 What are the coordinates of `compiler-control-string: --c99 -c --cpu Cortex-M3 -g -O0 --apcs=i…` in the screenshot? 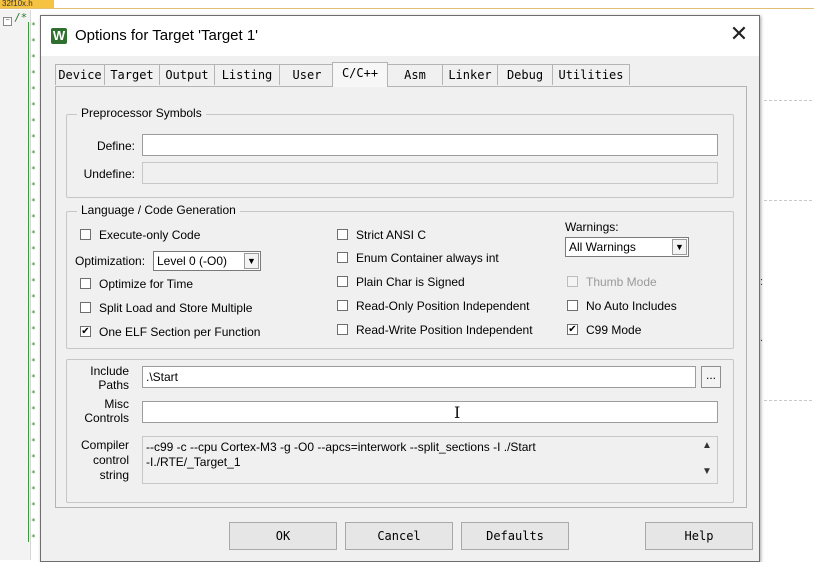 It's located at (430, 460).